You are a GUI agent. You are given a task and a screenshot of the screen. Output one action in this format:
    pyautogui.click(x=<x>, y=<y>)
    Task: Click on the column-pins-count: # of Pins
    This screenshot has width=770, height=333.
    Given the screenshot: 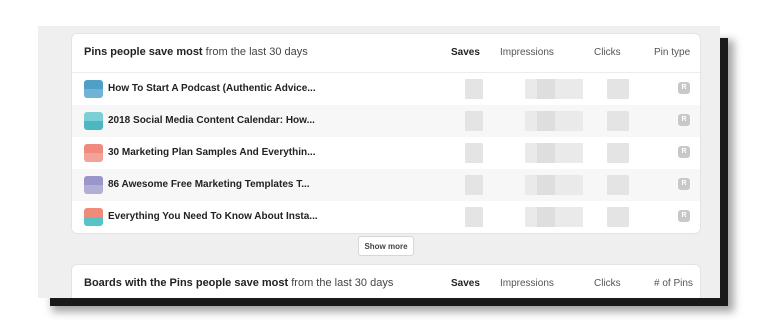 What is the action you would take?
    pyautogui.click(x=673, y=283)
    